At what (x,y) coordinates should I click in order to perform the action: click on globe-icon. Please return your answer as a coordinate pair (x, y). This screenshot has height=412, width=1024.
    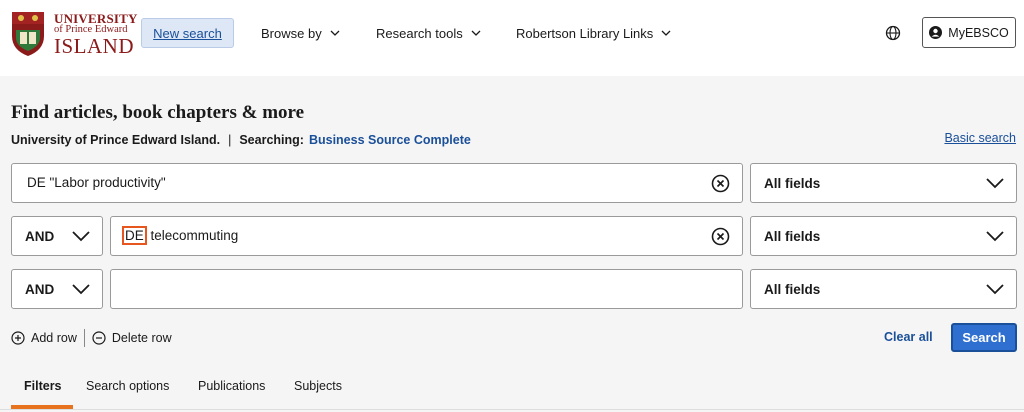
    Looking at the image, I should click on (893, 33).